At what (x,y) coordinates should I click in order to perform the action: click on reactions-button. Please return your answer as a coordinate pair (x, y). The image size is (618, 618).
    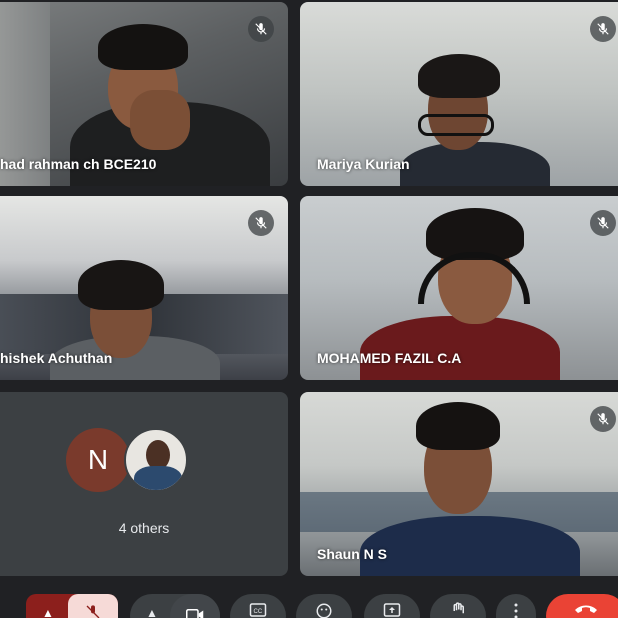
    Looking at the image, I should click on (324, 606).